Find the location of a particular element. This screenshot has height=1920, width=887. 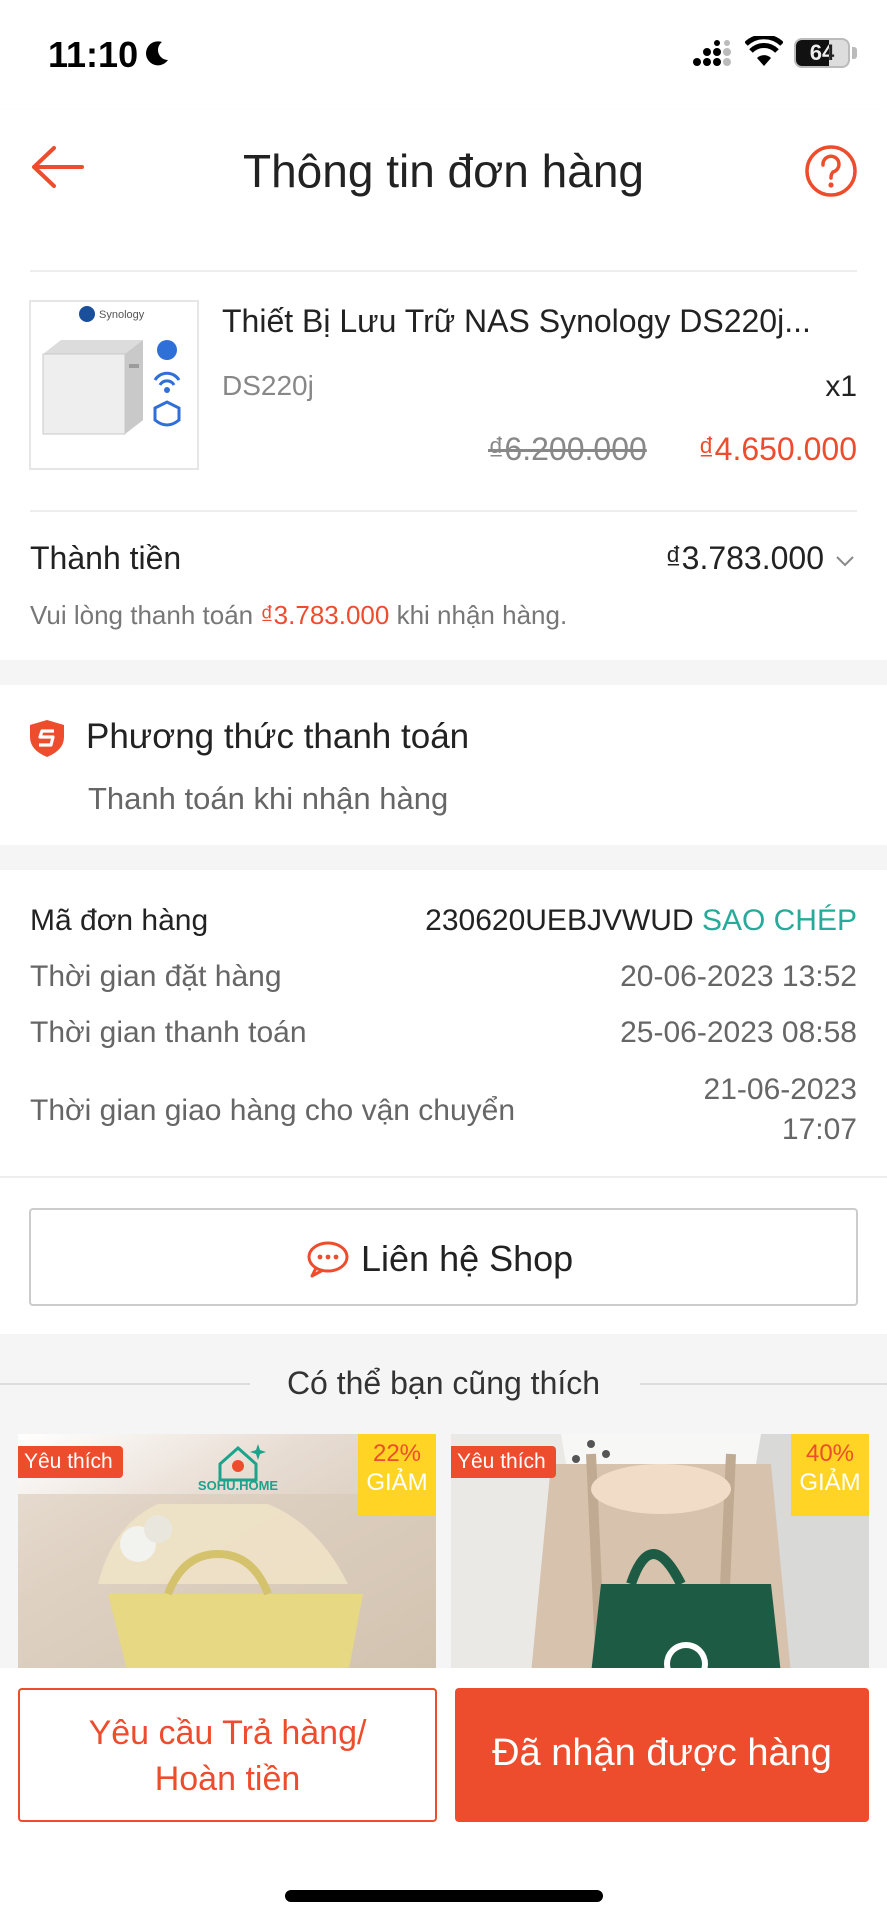

help-icon is located at coordinates (831, 171).